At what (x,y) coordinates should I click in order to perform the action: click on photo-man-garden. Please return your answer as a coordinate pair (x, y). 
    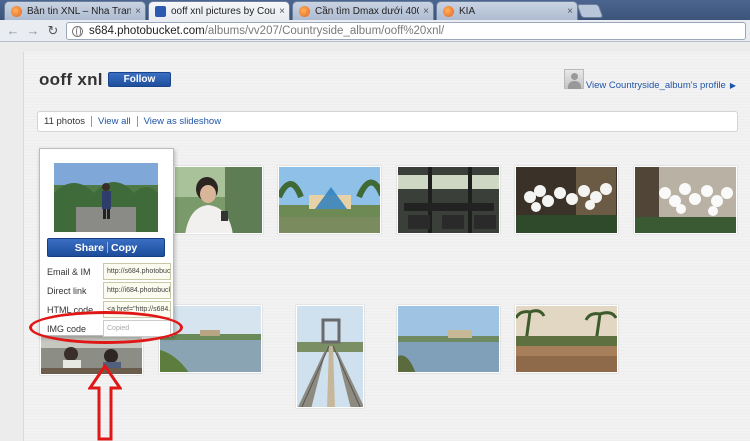
    Looking at the image, I should click on (106, 197).